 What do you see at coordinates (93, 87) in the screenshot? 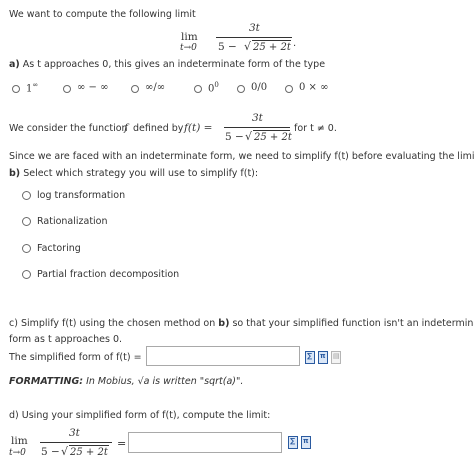
I see `option-inf-minus-inf-label: ∞ − ∞` at bounding box center [93, 87].